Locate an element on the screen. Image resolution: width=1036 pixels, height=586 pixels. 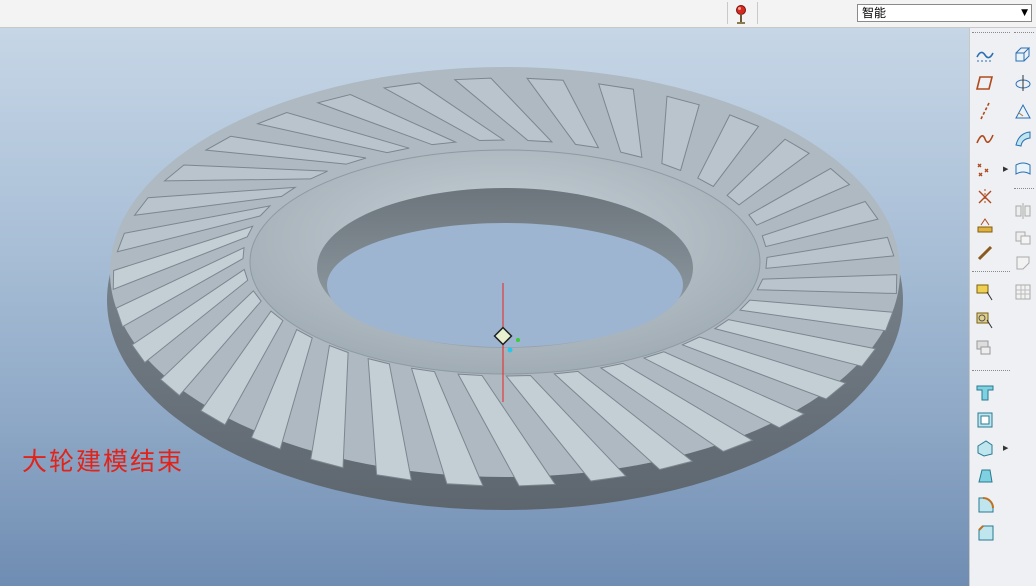
viewport-caption: 大轮建模结束 is located at coordinates (103, 461).